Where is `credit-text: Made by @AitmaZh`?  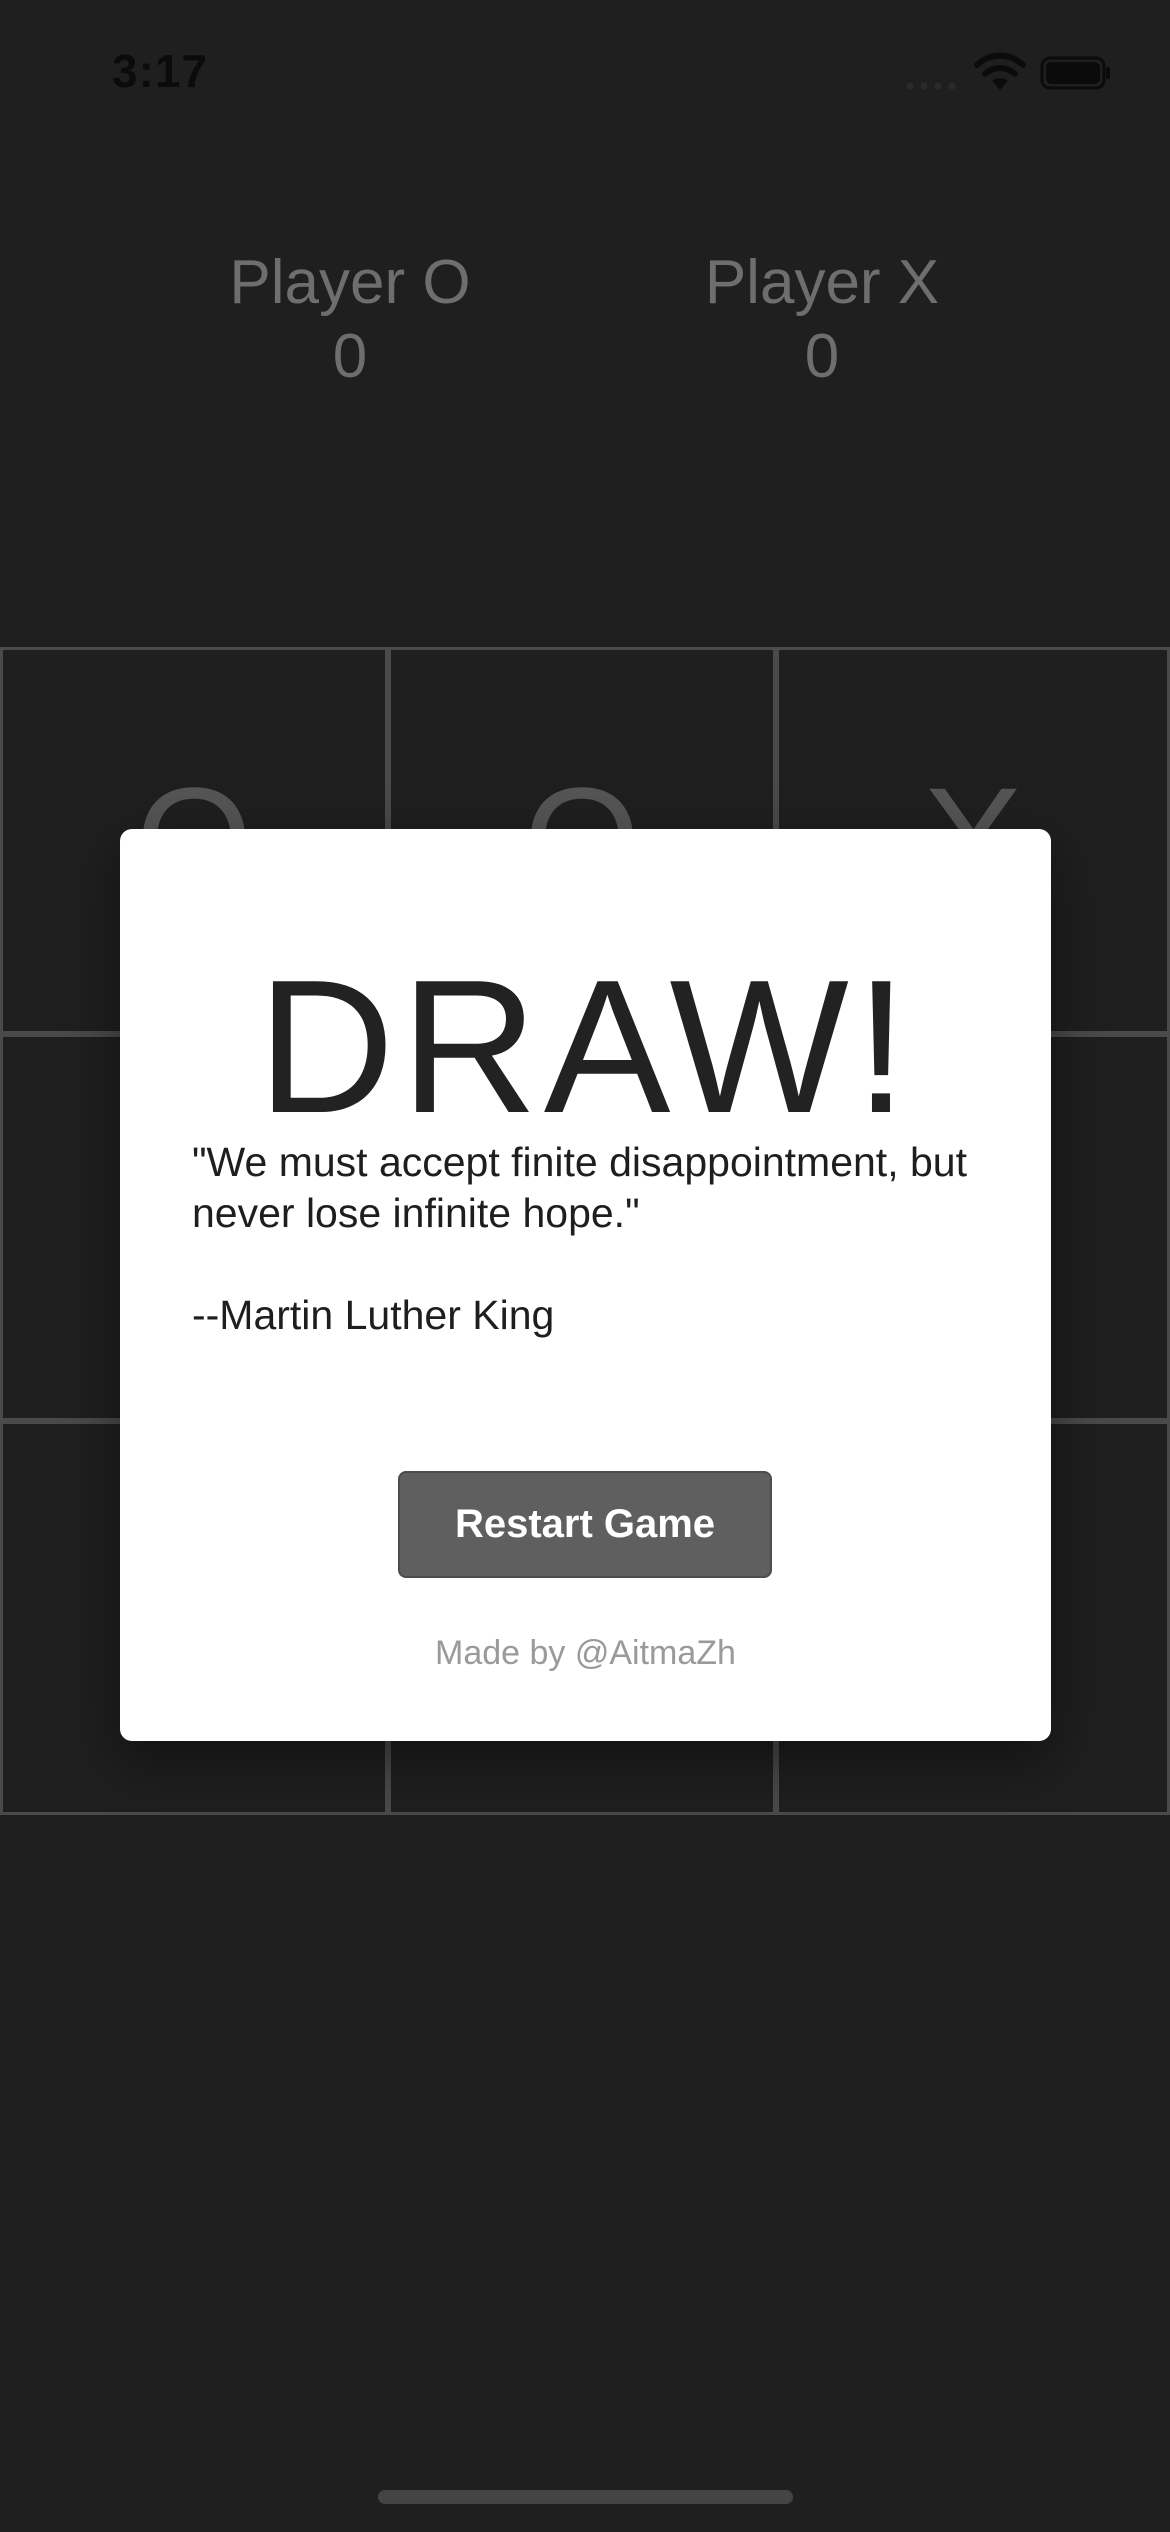 credit-text: Made by @AitmaZh is located at coordinates (585, 1653).